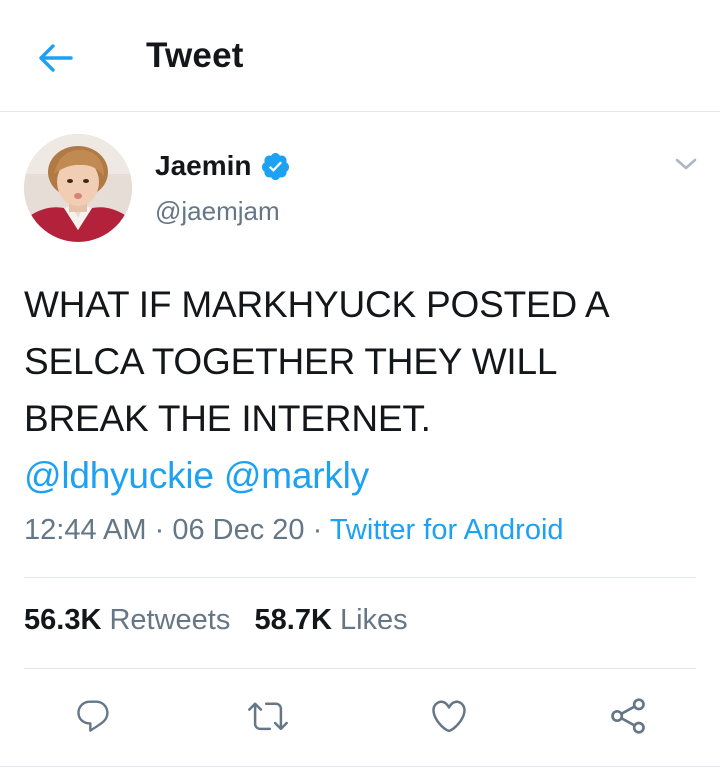  I want to click on chevron-down-icon, so click(686, 164).